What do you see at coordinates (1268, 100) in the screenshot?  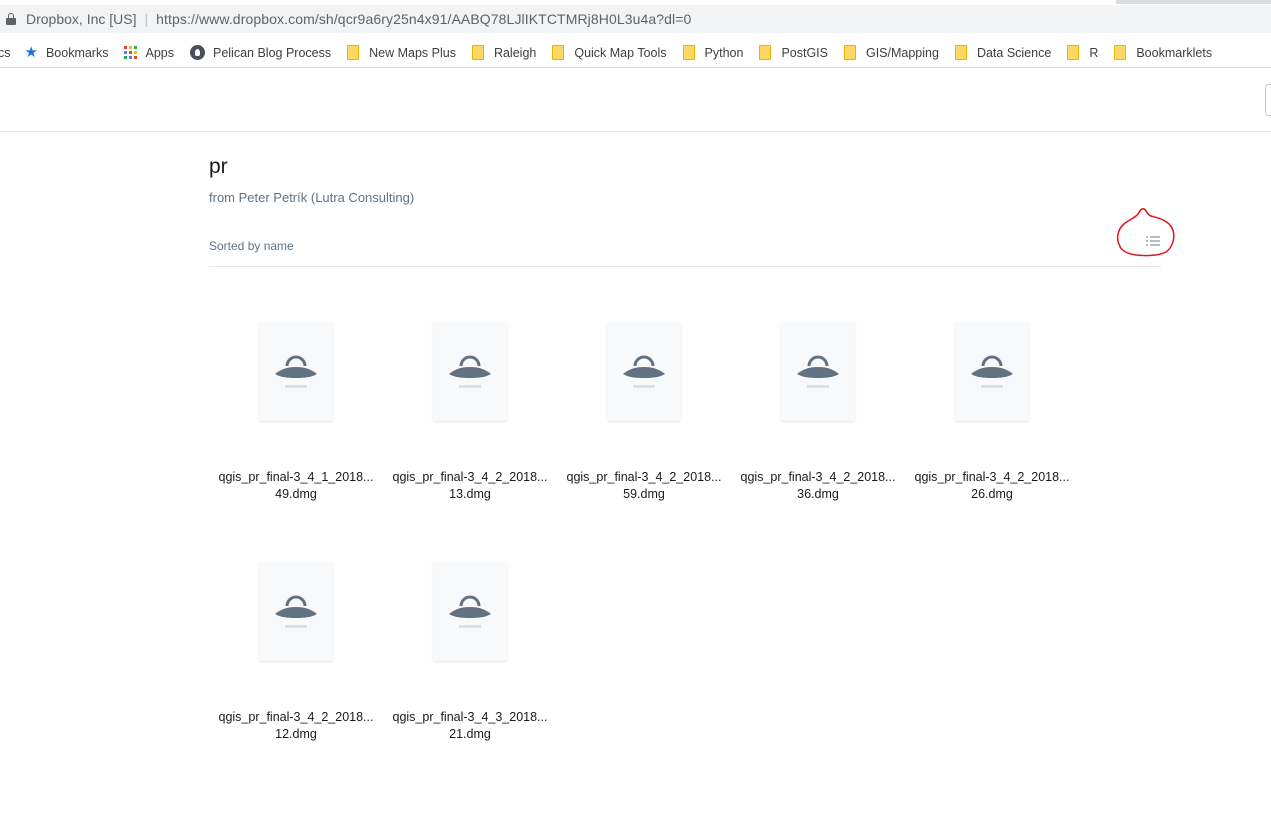 I see `header-button` at bounding box center [1268, 100].